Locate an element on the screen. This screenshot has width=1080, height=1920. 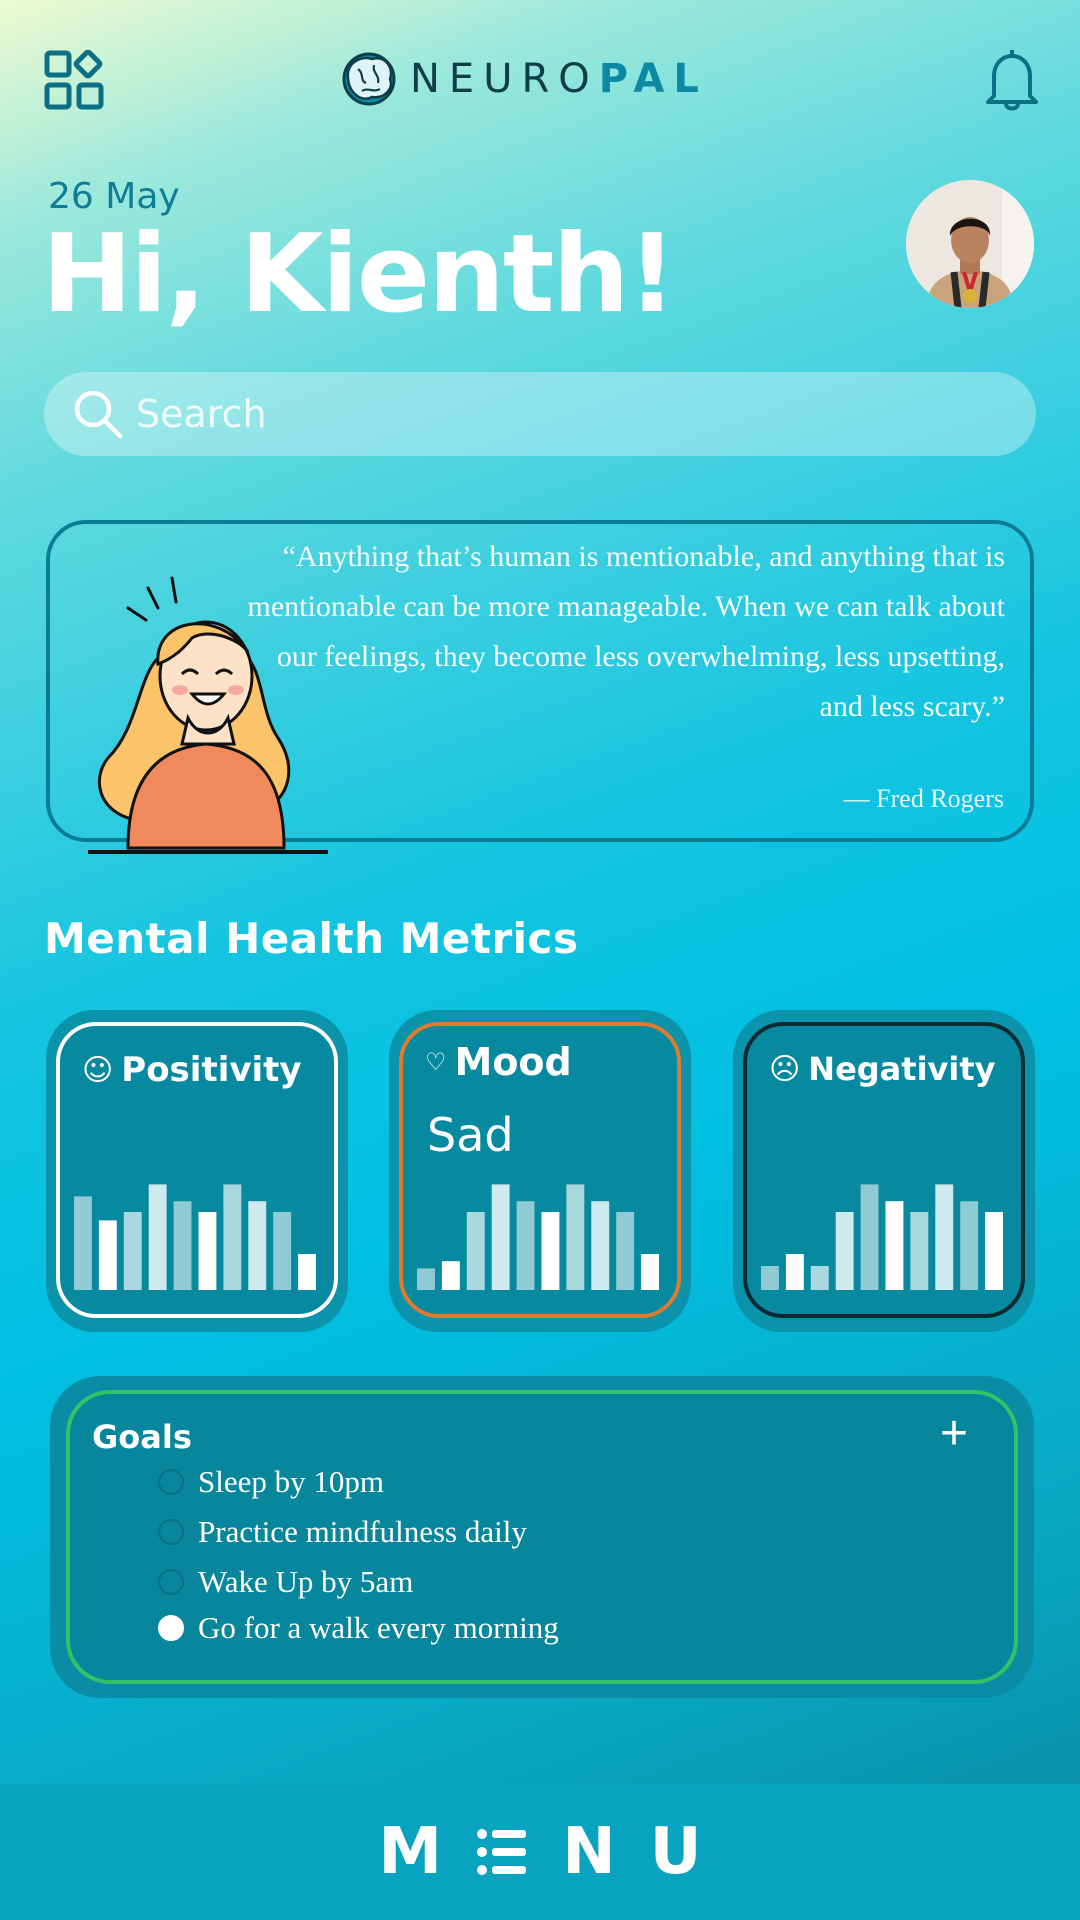
goal-item: Practice mindfulness daily is located at coordinates (342, 1532).